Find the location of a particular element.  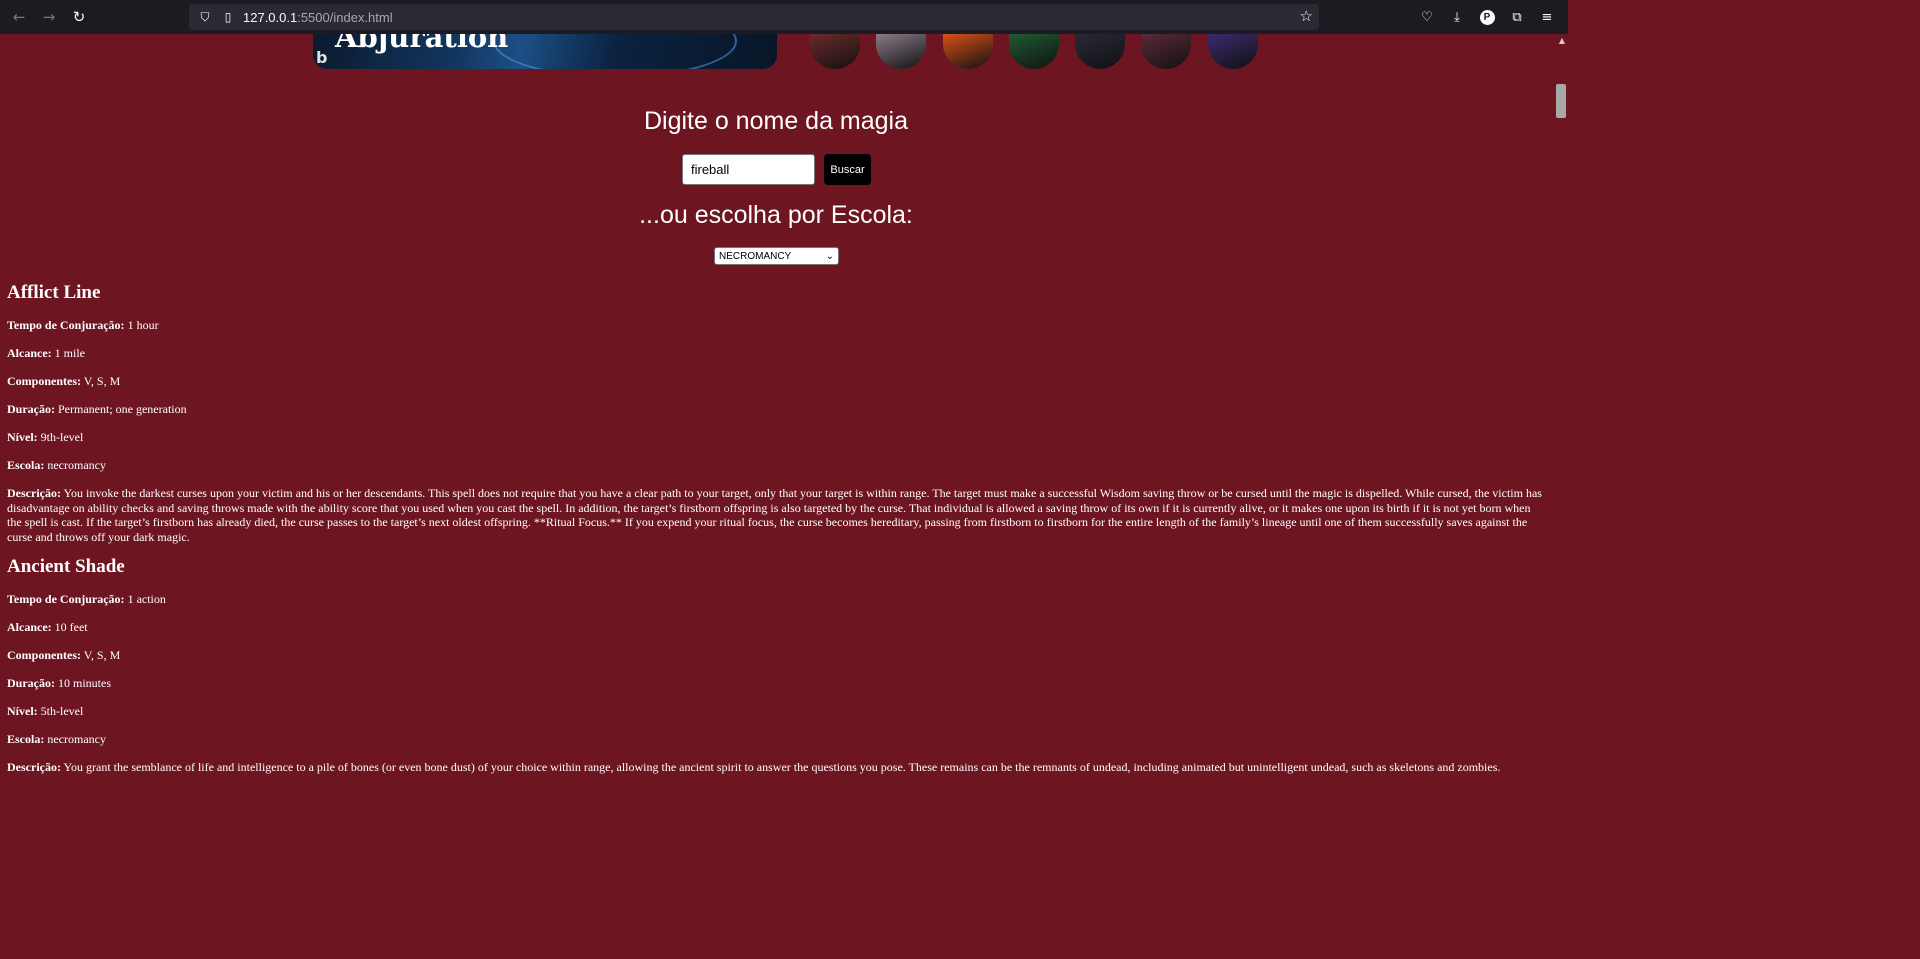

bing-logo-icon: b is located at coordinates (322, 57).